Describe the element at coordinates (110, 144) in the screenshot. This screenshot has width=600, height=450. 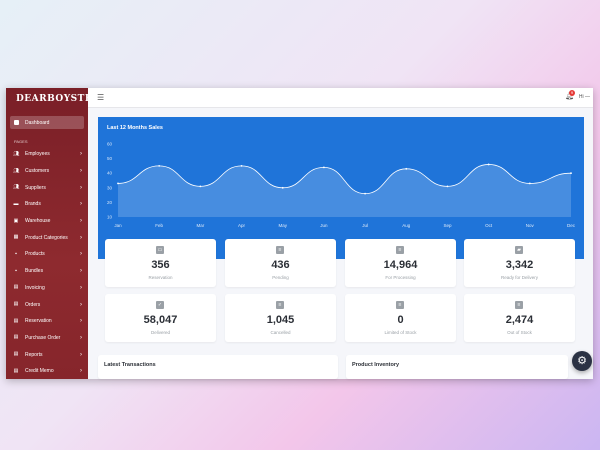
I see `y-tick-label: 60` at that location.